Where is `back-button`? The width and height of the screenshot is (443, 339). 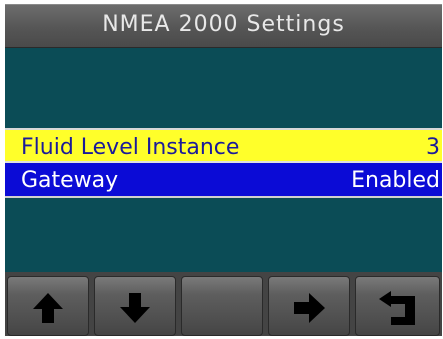 back-button is located at coordinates (397, 306).